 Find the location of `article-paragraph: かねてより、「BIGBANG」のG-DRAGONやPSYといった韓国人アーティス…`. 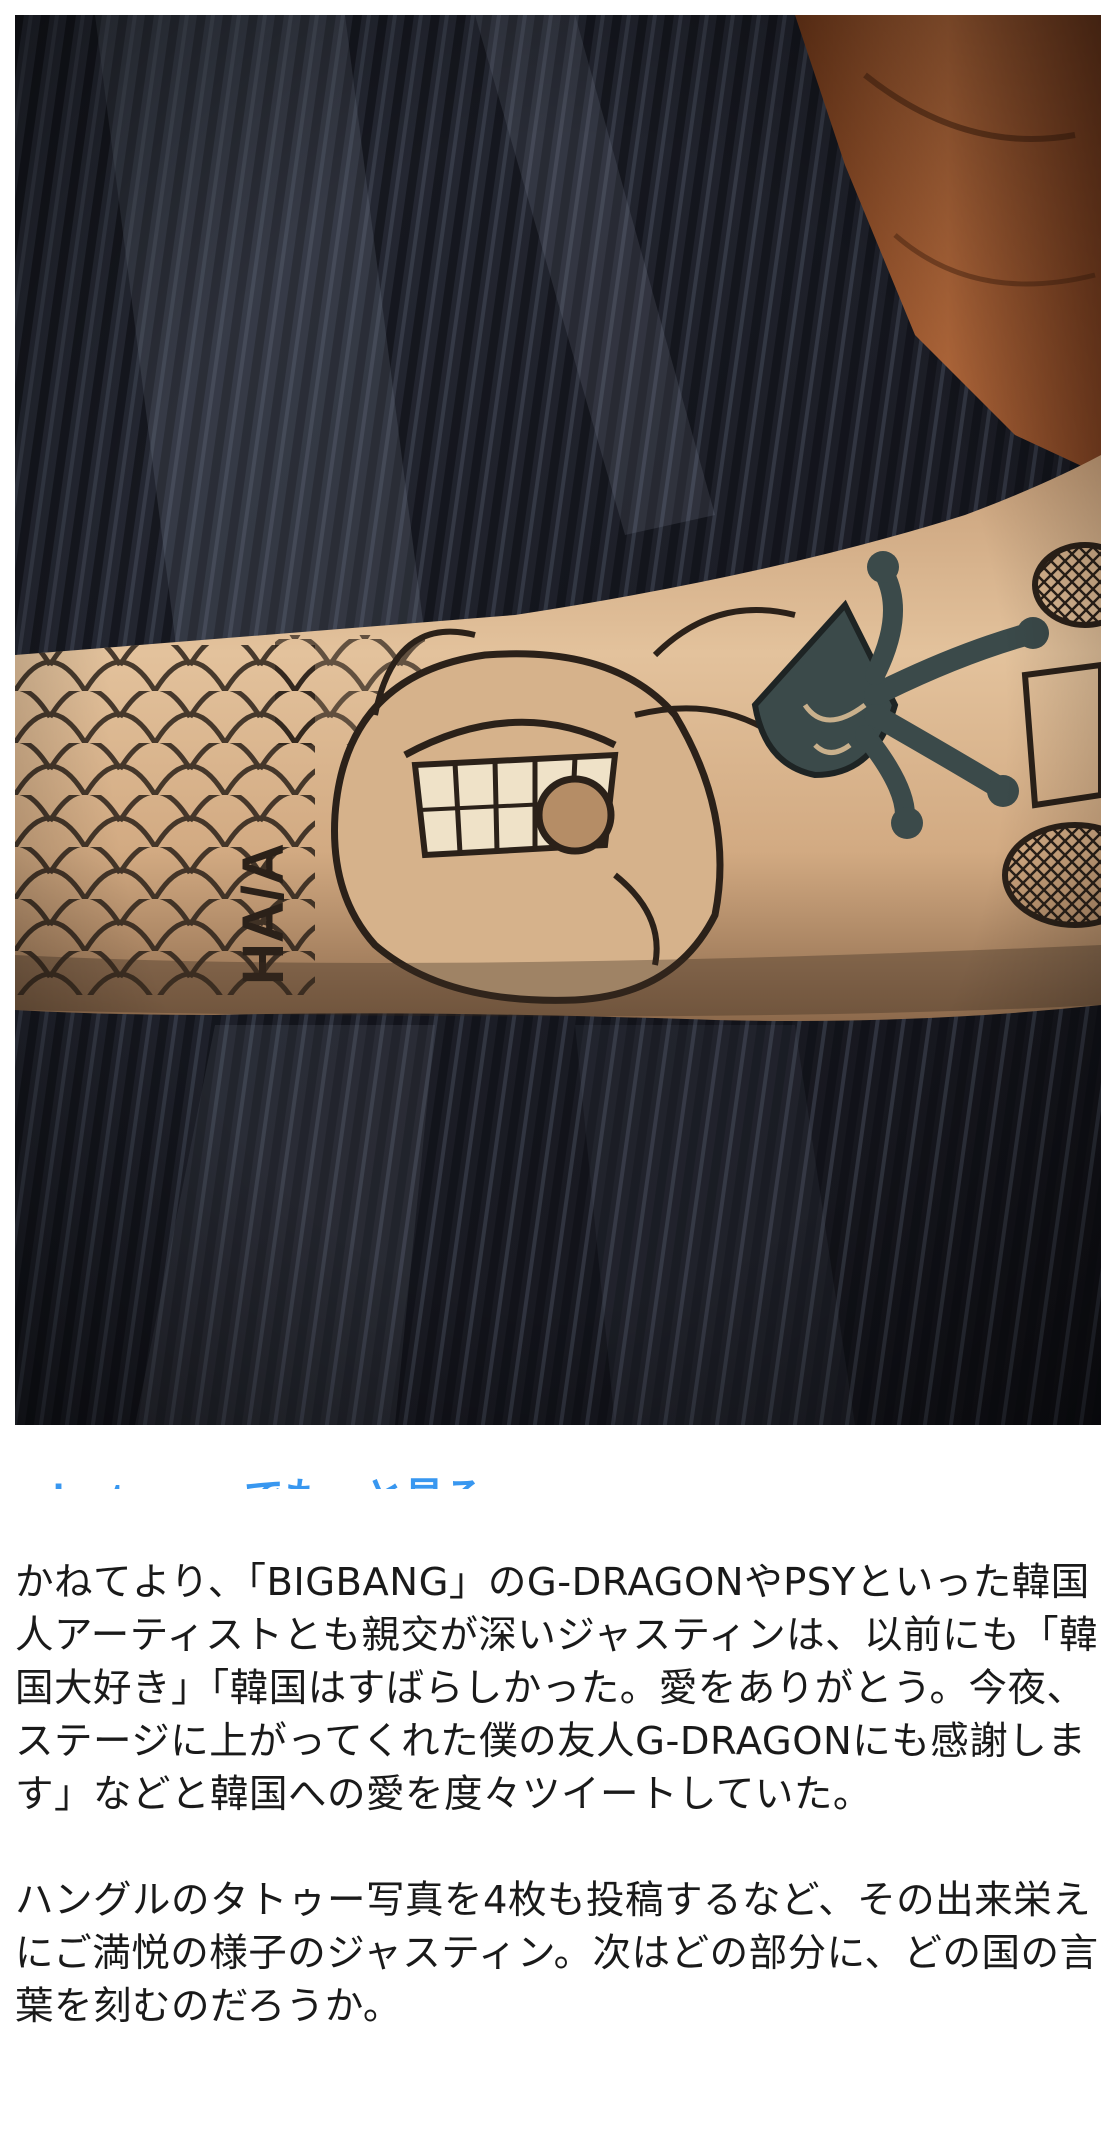

article-paragraph: かねてより、「BIGBANG」のG-DRAGONやPSYといった韓国人アーティス… is located at coordinates (557, 1688).